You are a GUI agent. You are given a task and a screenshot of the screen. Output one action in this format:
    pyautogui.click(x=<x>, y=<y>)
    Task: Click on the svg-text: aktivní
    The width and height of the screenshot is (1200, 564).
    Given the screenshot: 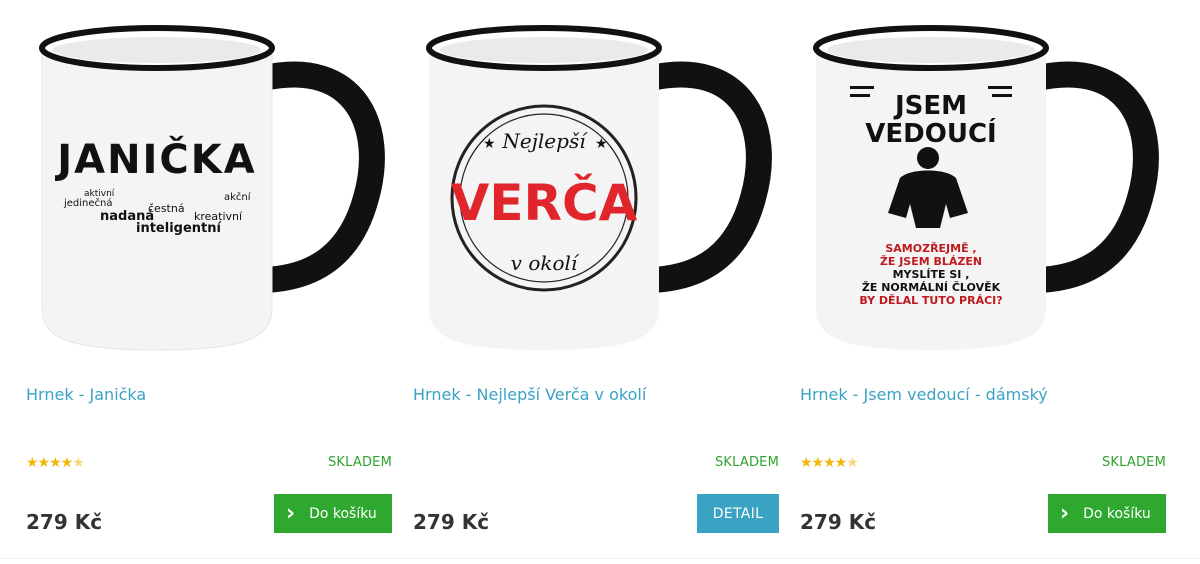 What is the action you would take?
    pyautogui.click(x=99, y=194)
    